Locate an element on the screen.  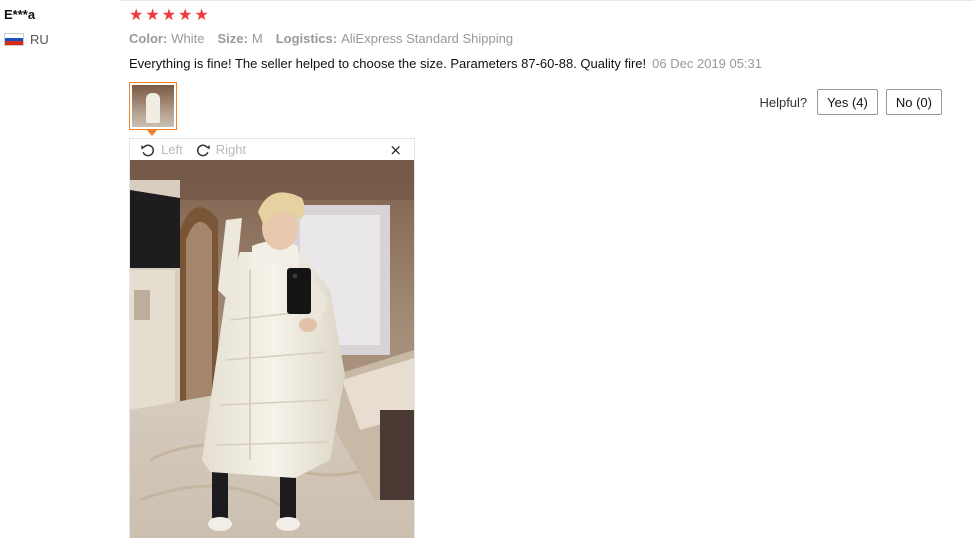
helpful-yes-button: Yes (4) is located at coordinates (847, 102).